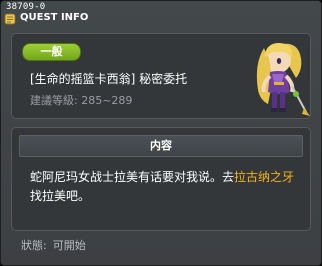  I want to click on description-text-end: 找拉美吧。, so click(60, 196).